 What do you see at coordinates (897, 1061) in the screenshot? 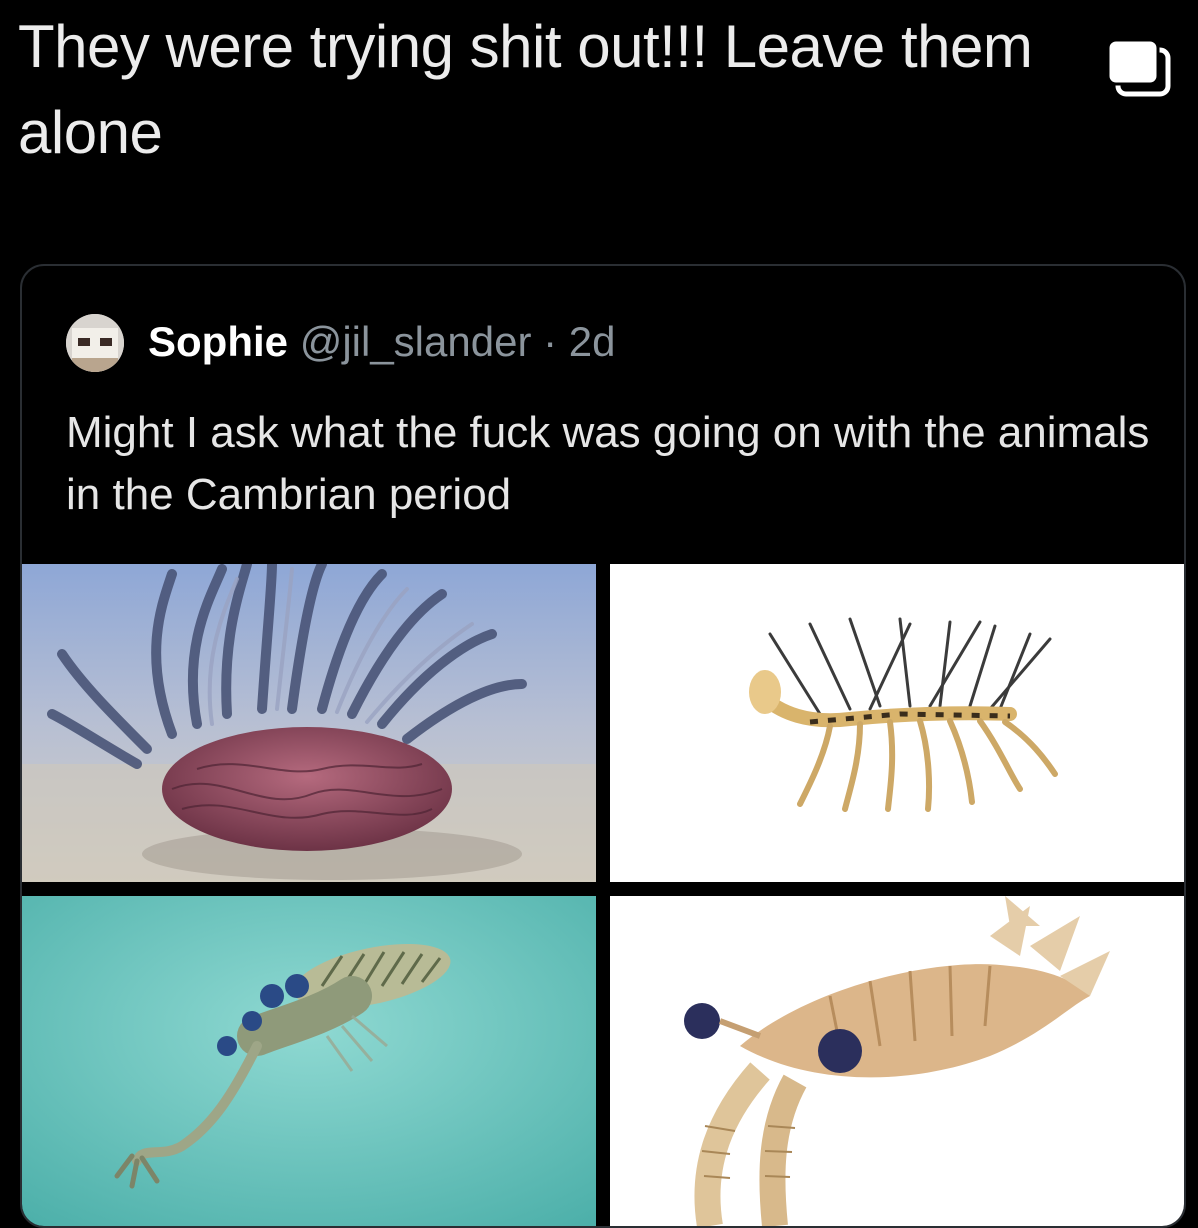
I see `image-anomalocaris` at bounding box center [897, 1061].